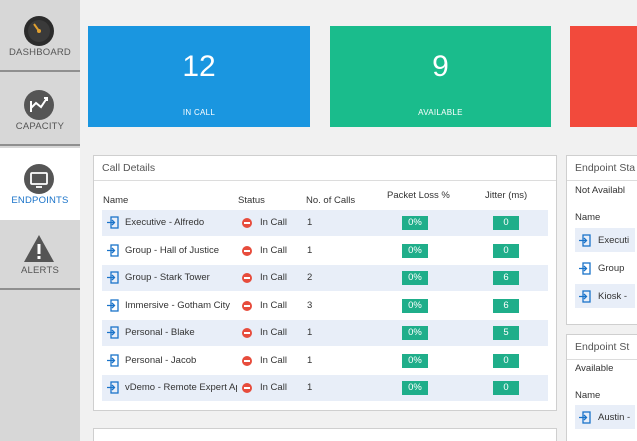 This screenshot has height=441, width=637. Describe the element at coordinates (325, 223) in the screenshot. I see `table-row: Executive - Alfredo In Call 1 0% 0` at that location.